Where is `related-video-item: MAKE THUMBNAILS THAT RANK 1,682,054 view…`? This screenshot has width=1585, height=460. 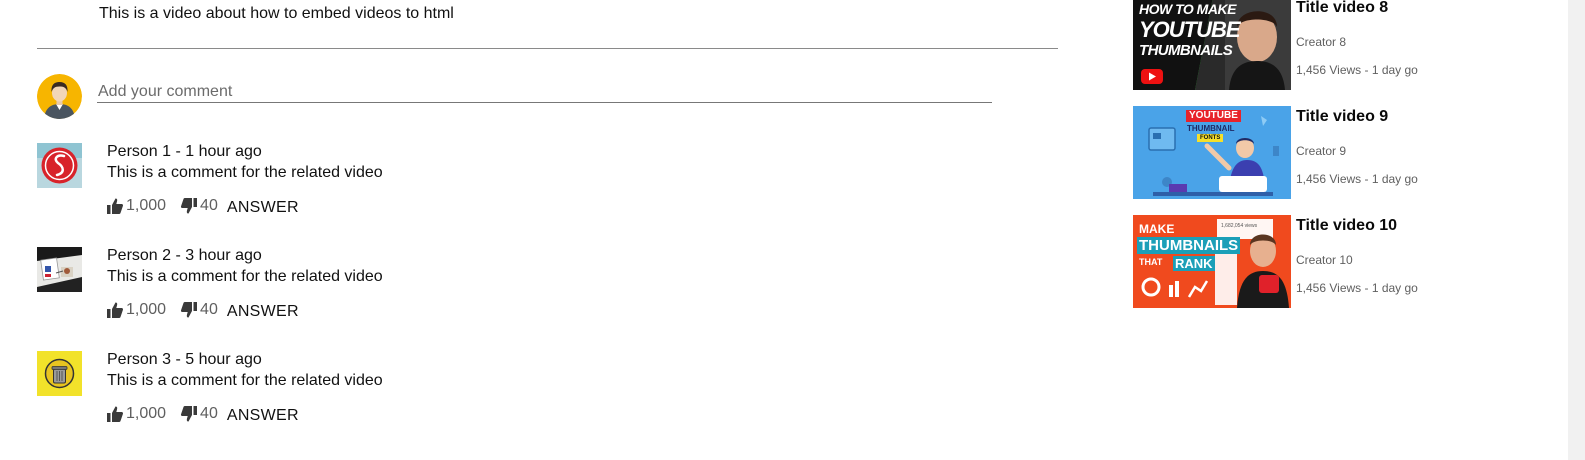 related-video-item: MAKE THUMBNAILS THAT RANK 1,682,054 view… is located at coordinates (1333, 261).